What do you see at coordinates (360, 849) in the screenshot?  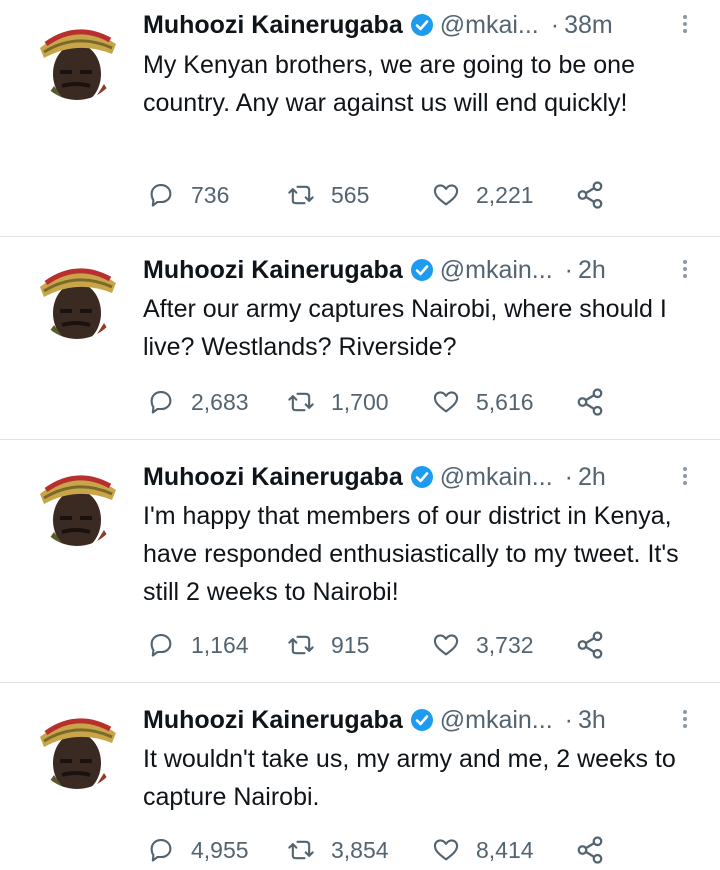 I see `retweet-count: 3,854` at bounding box center [360, 849].